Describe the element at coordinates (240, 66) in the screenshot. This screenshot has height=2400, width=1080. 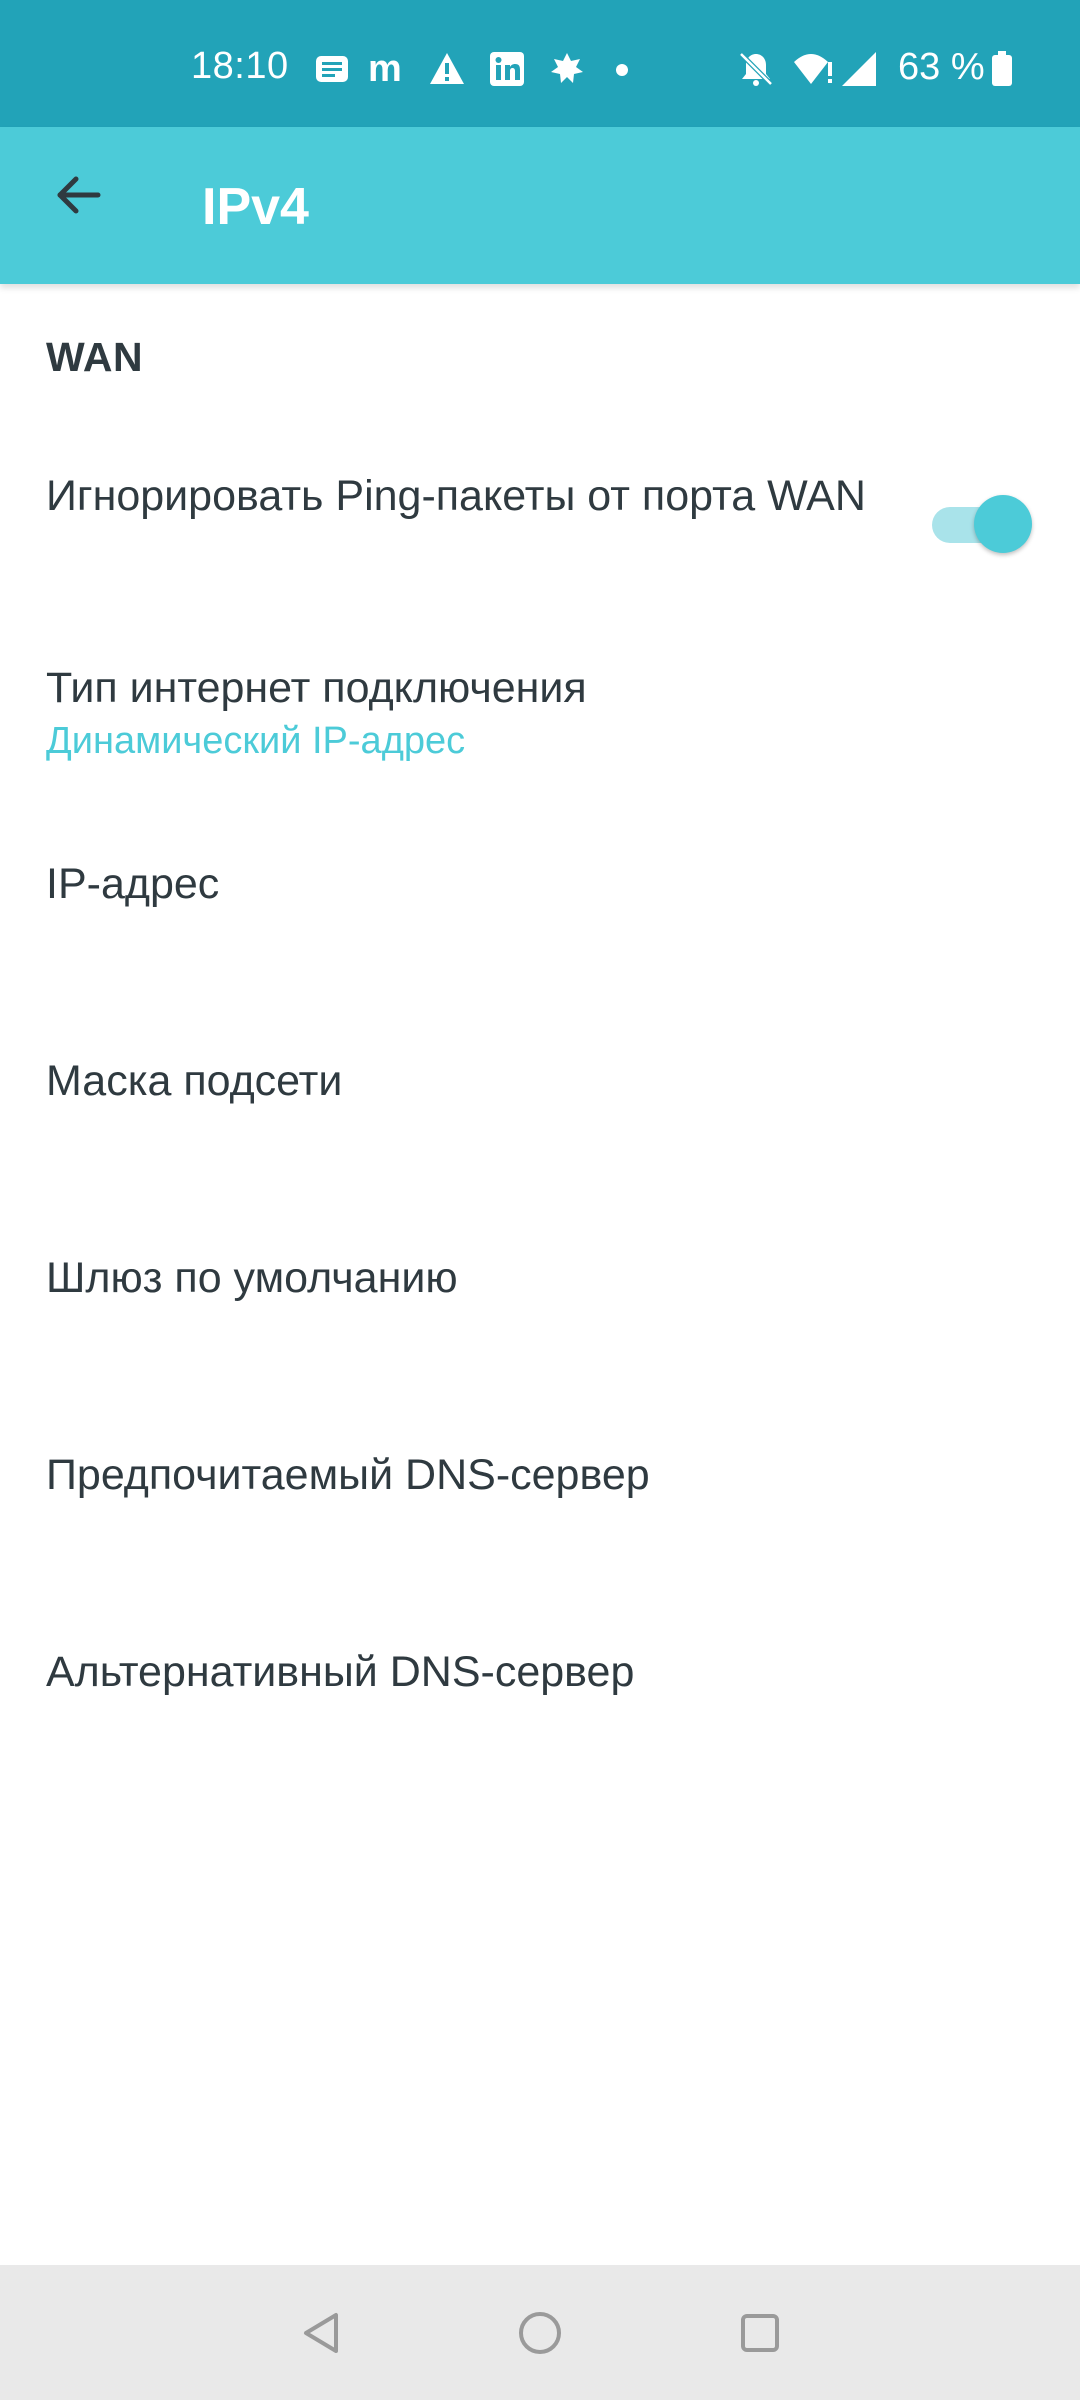
I see `status-time: 18:10` at that location.